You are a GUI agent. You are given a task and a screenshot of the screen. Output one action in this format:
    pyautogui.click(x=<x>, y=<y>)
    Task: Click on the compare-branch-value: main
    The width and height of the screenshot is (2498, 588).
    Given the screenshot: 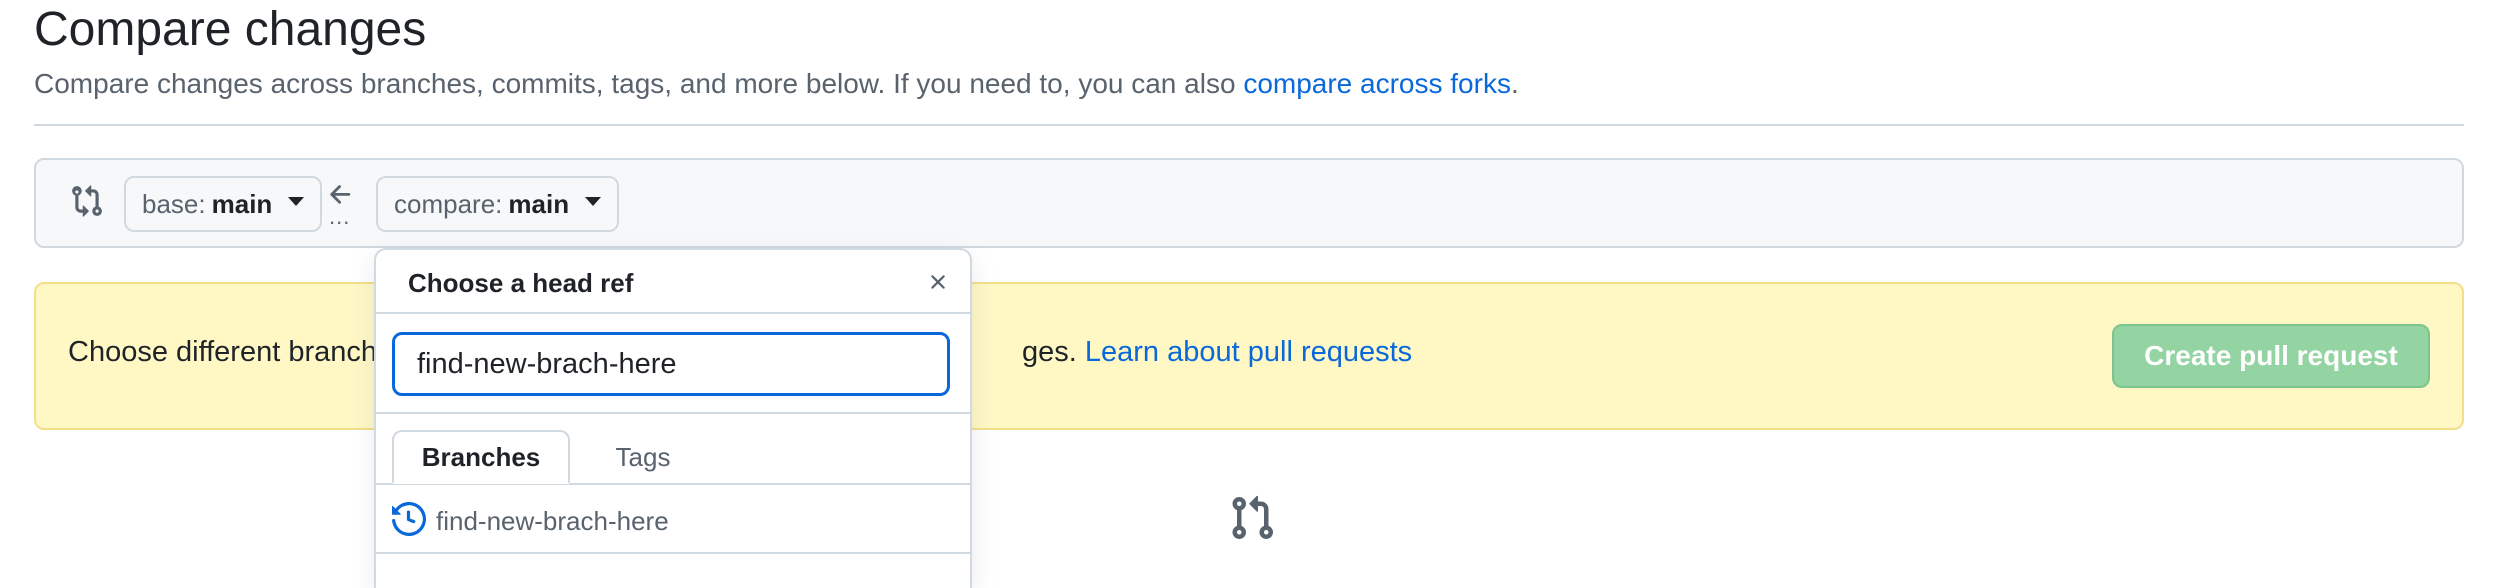 What is the action you would take?
    pyautogui.click(x=539, y=203)
    